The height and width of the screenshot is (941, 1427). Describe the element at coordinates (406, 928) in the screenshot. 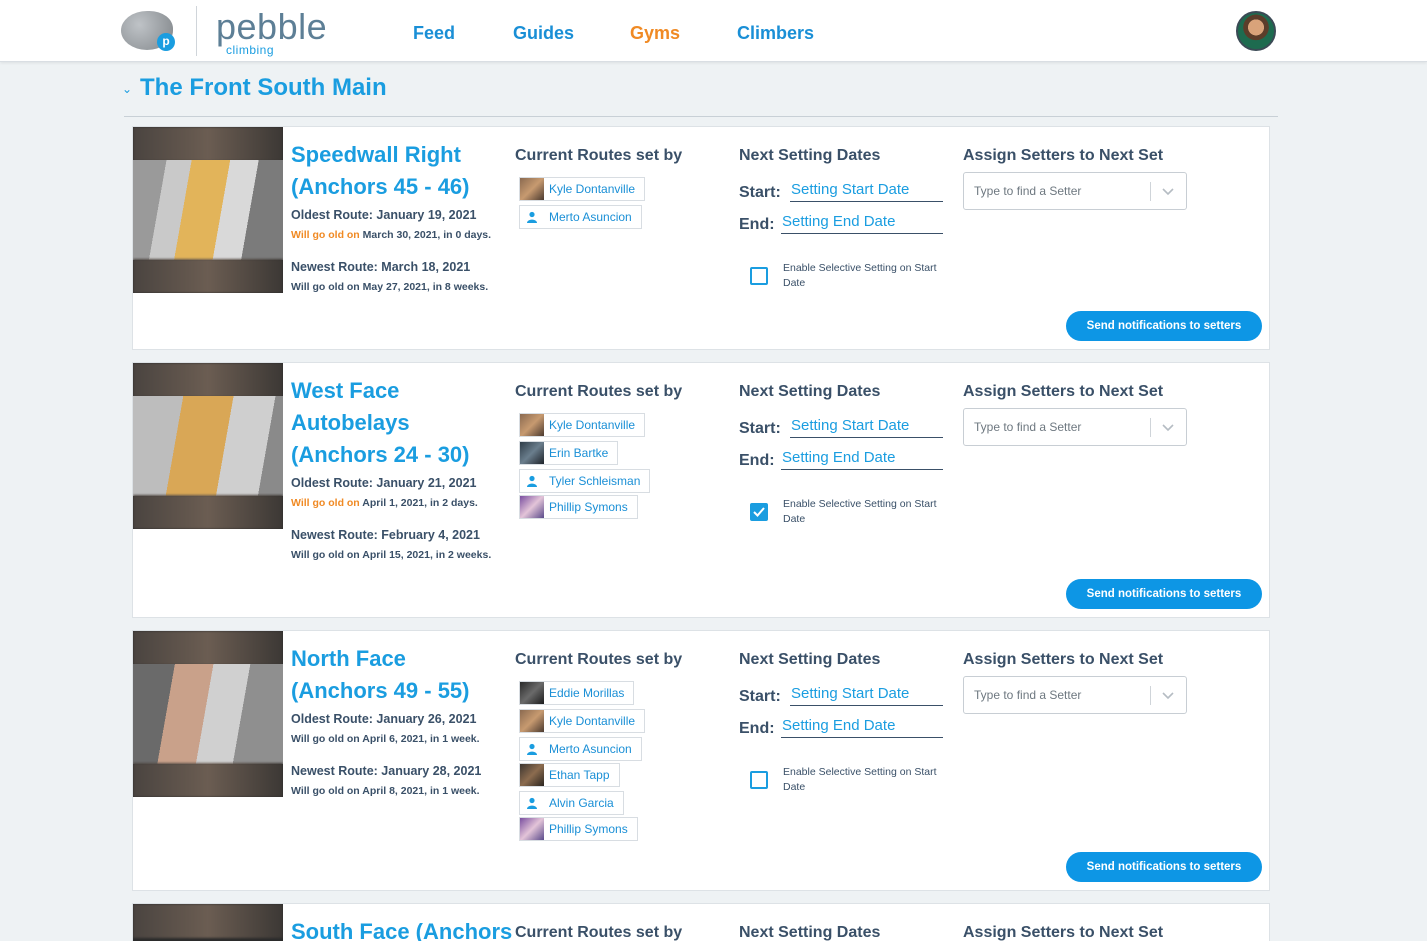

I see `wall-name: South Face (Anchors` at that location.